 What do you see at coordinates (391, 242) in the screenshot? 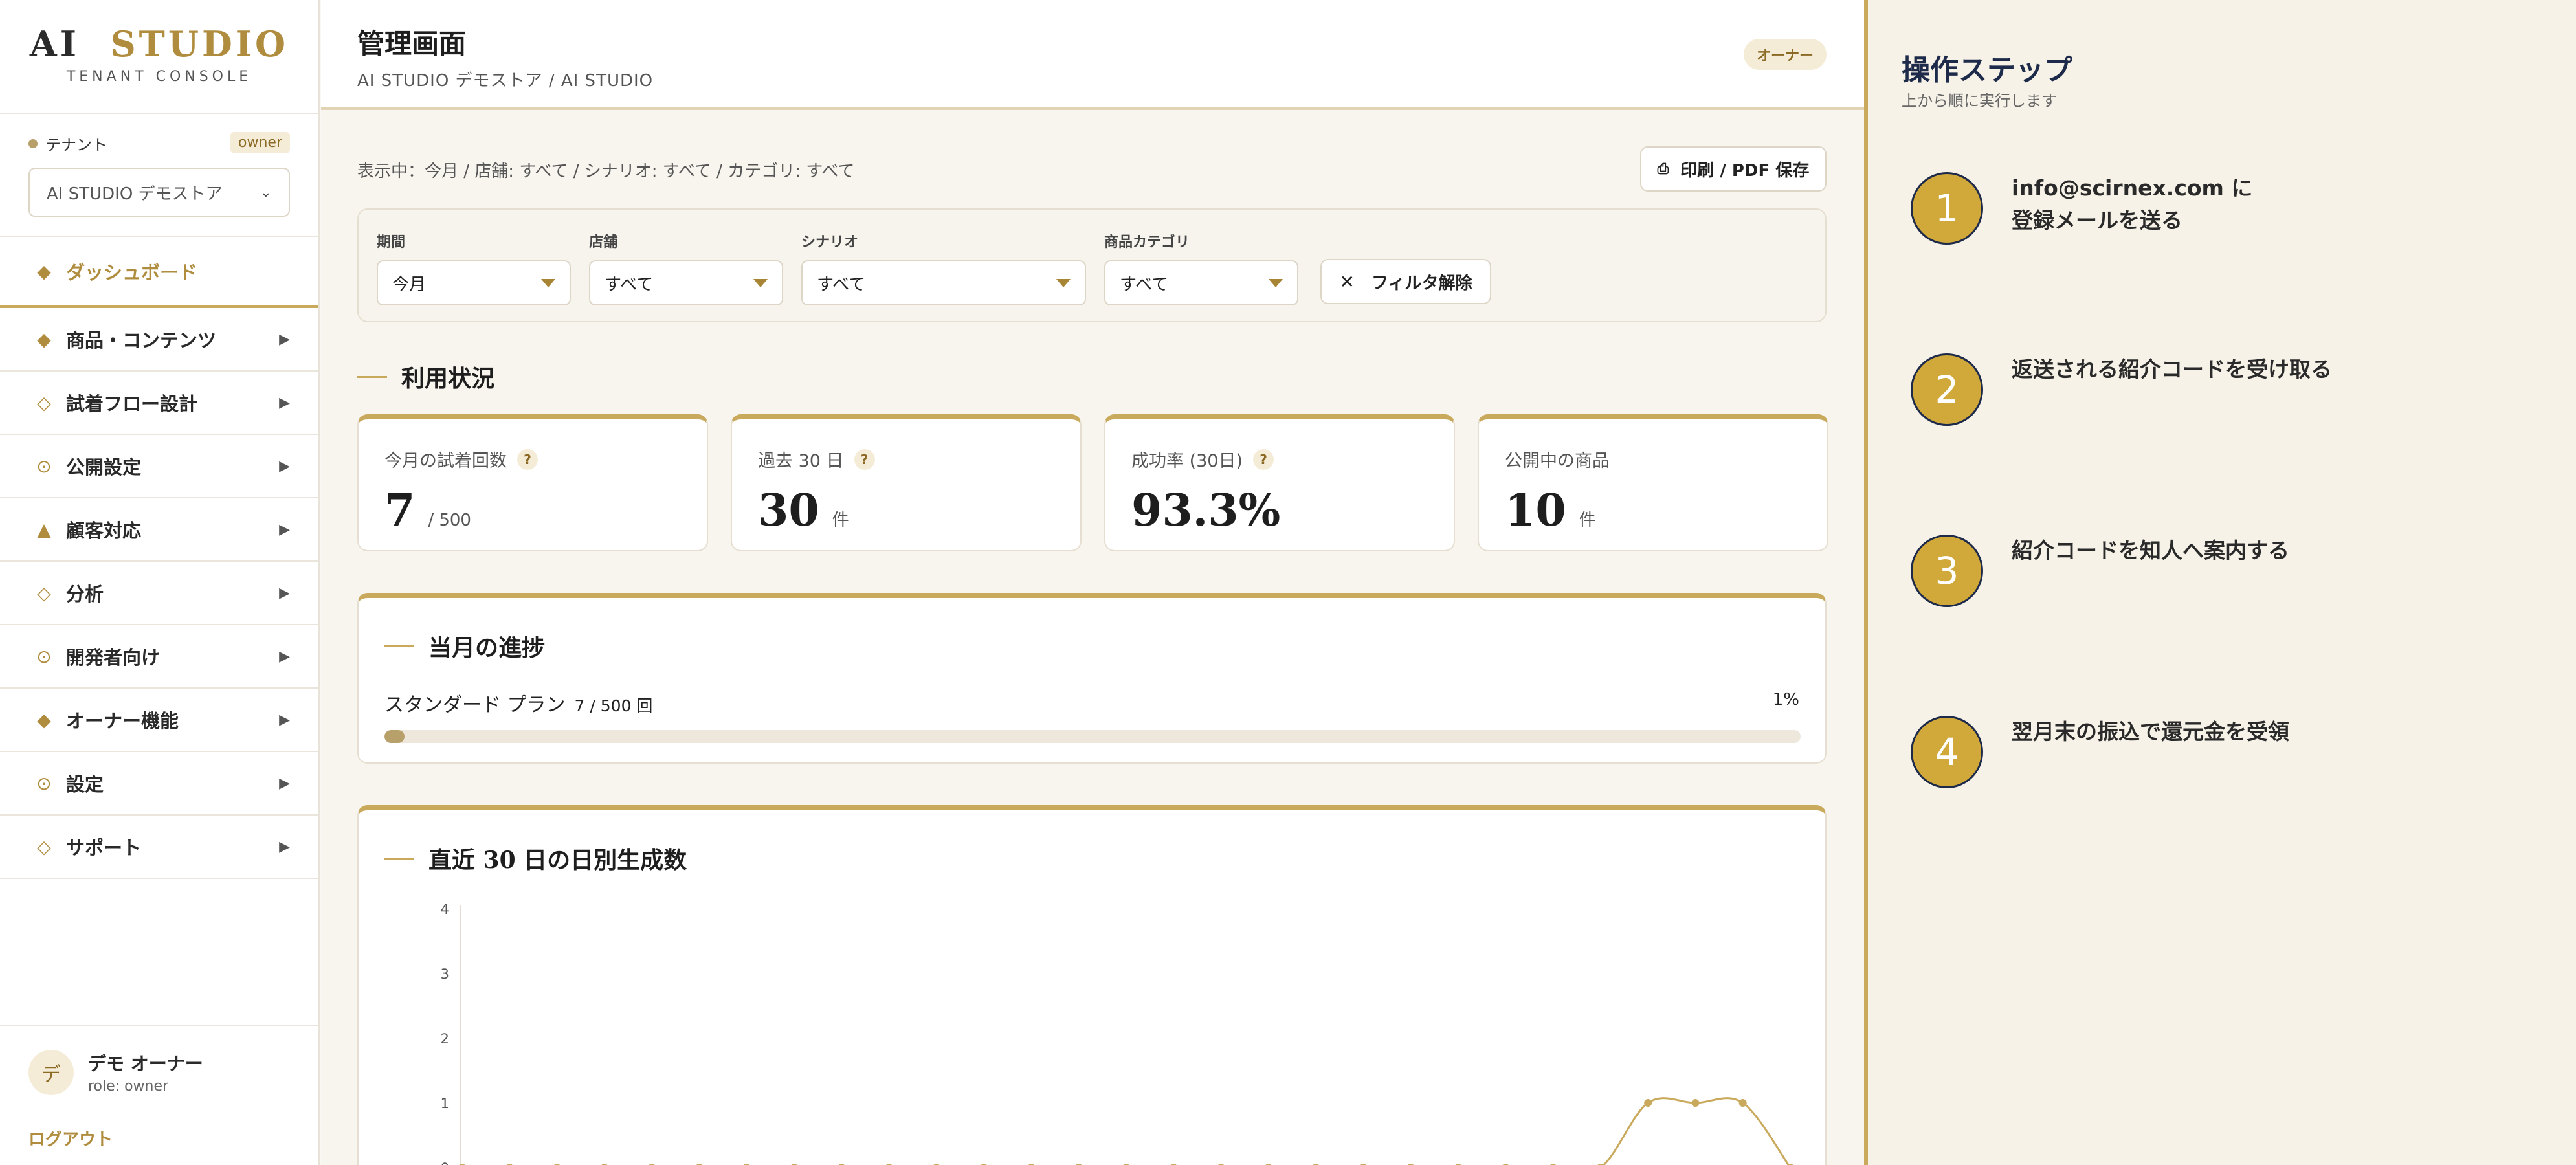
I see `filter-period-label: 期間` at bounding box center [391, 242].